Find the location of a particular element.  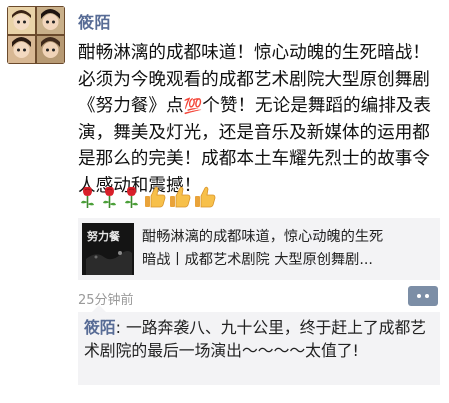

comment-action-button is located at coordinates (423, 296).